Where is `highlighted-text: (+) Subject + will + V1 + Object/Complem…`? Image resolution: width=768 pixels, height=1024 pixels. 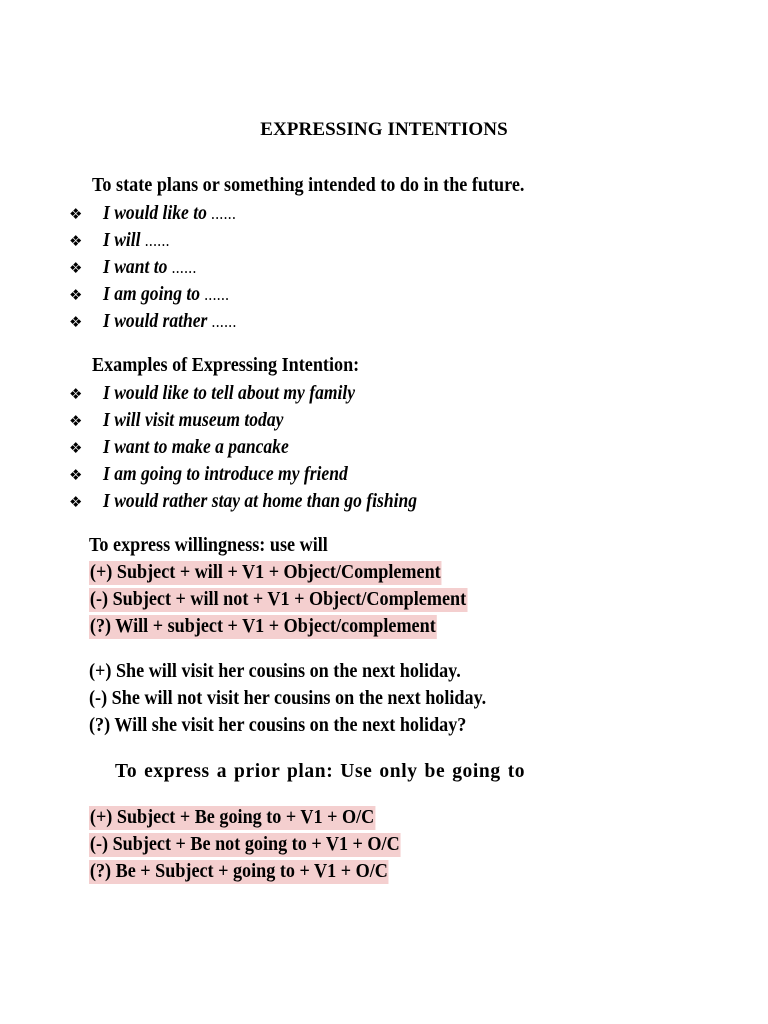
highlighted-text: (+) Subject + will + V1 + Object/Complem… is located at coordinates (265, 573).